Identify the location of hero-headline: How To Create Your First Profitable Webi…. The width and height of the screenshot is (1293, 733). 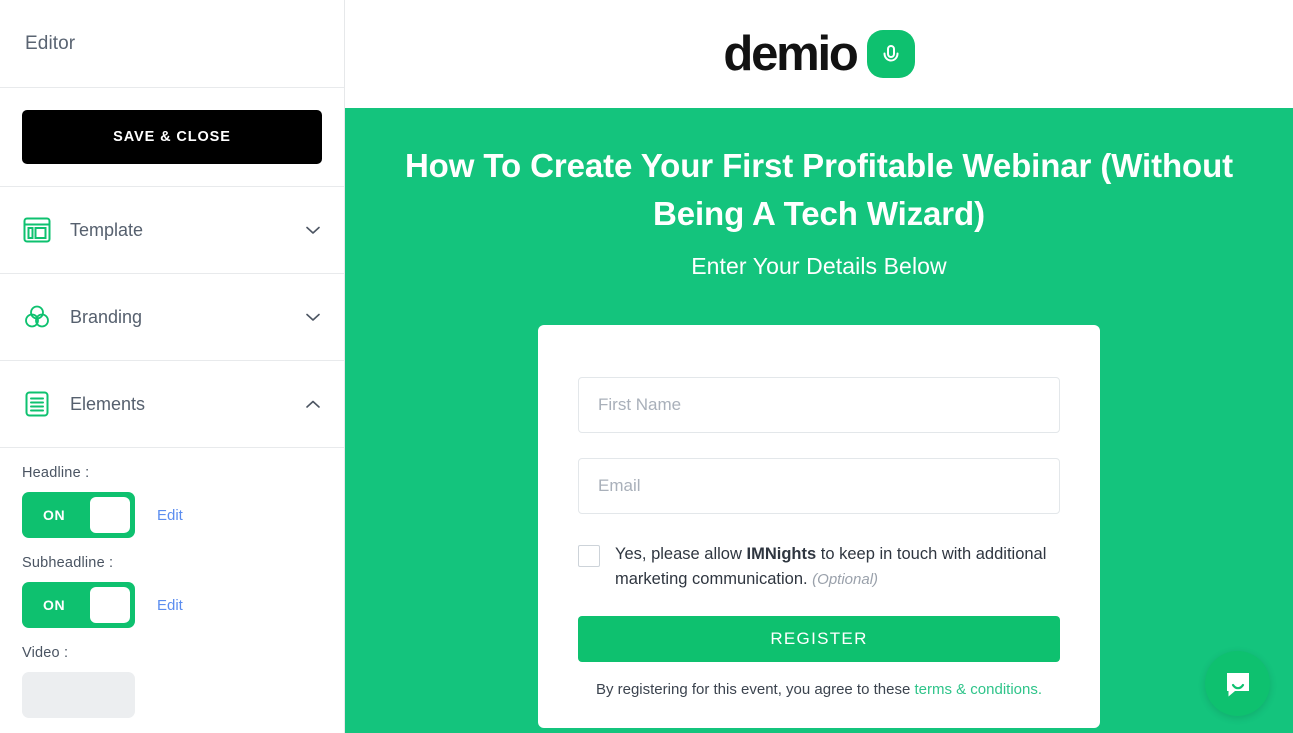
(819, 189).